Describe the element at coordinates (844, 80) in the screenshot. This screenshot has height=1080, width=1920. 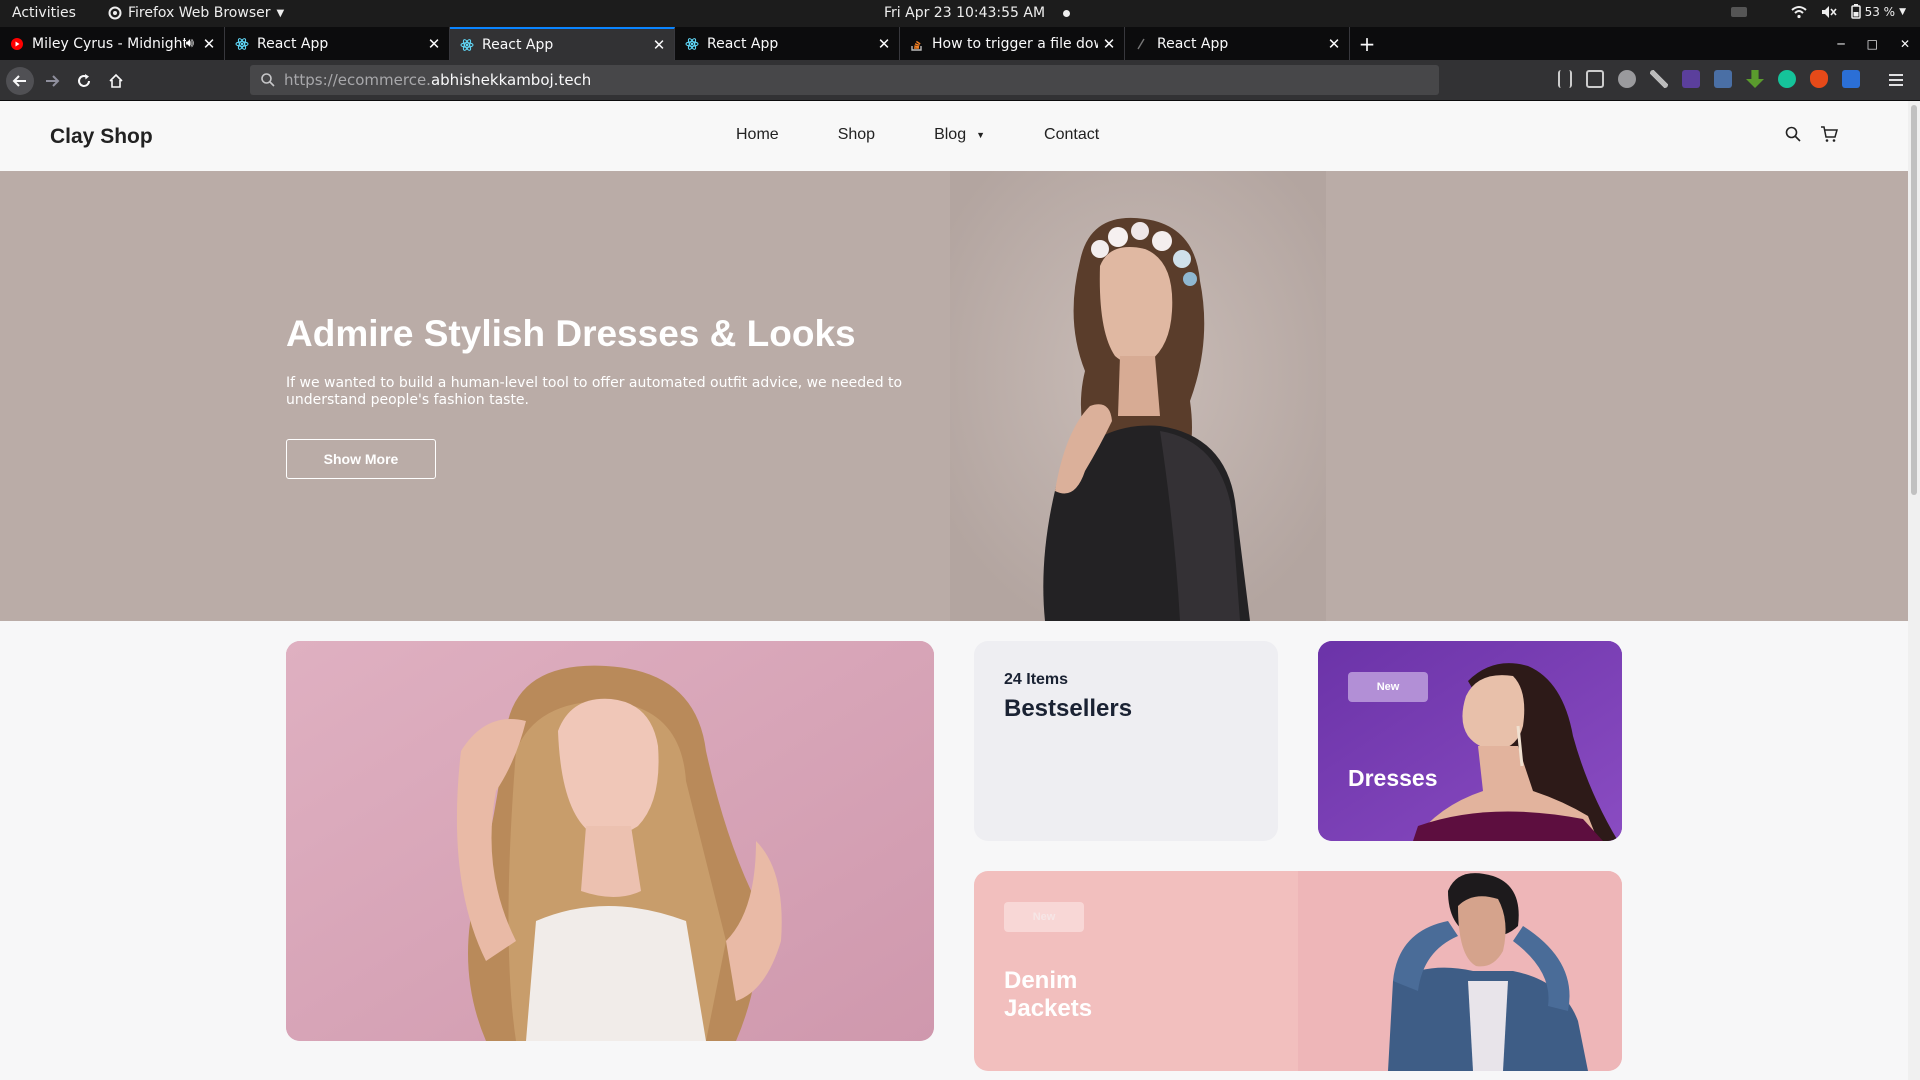
I see `url-bar: https://ecommerce. abhishekkamboj.tech` at that location.